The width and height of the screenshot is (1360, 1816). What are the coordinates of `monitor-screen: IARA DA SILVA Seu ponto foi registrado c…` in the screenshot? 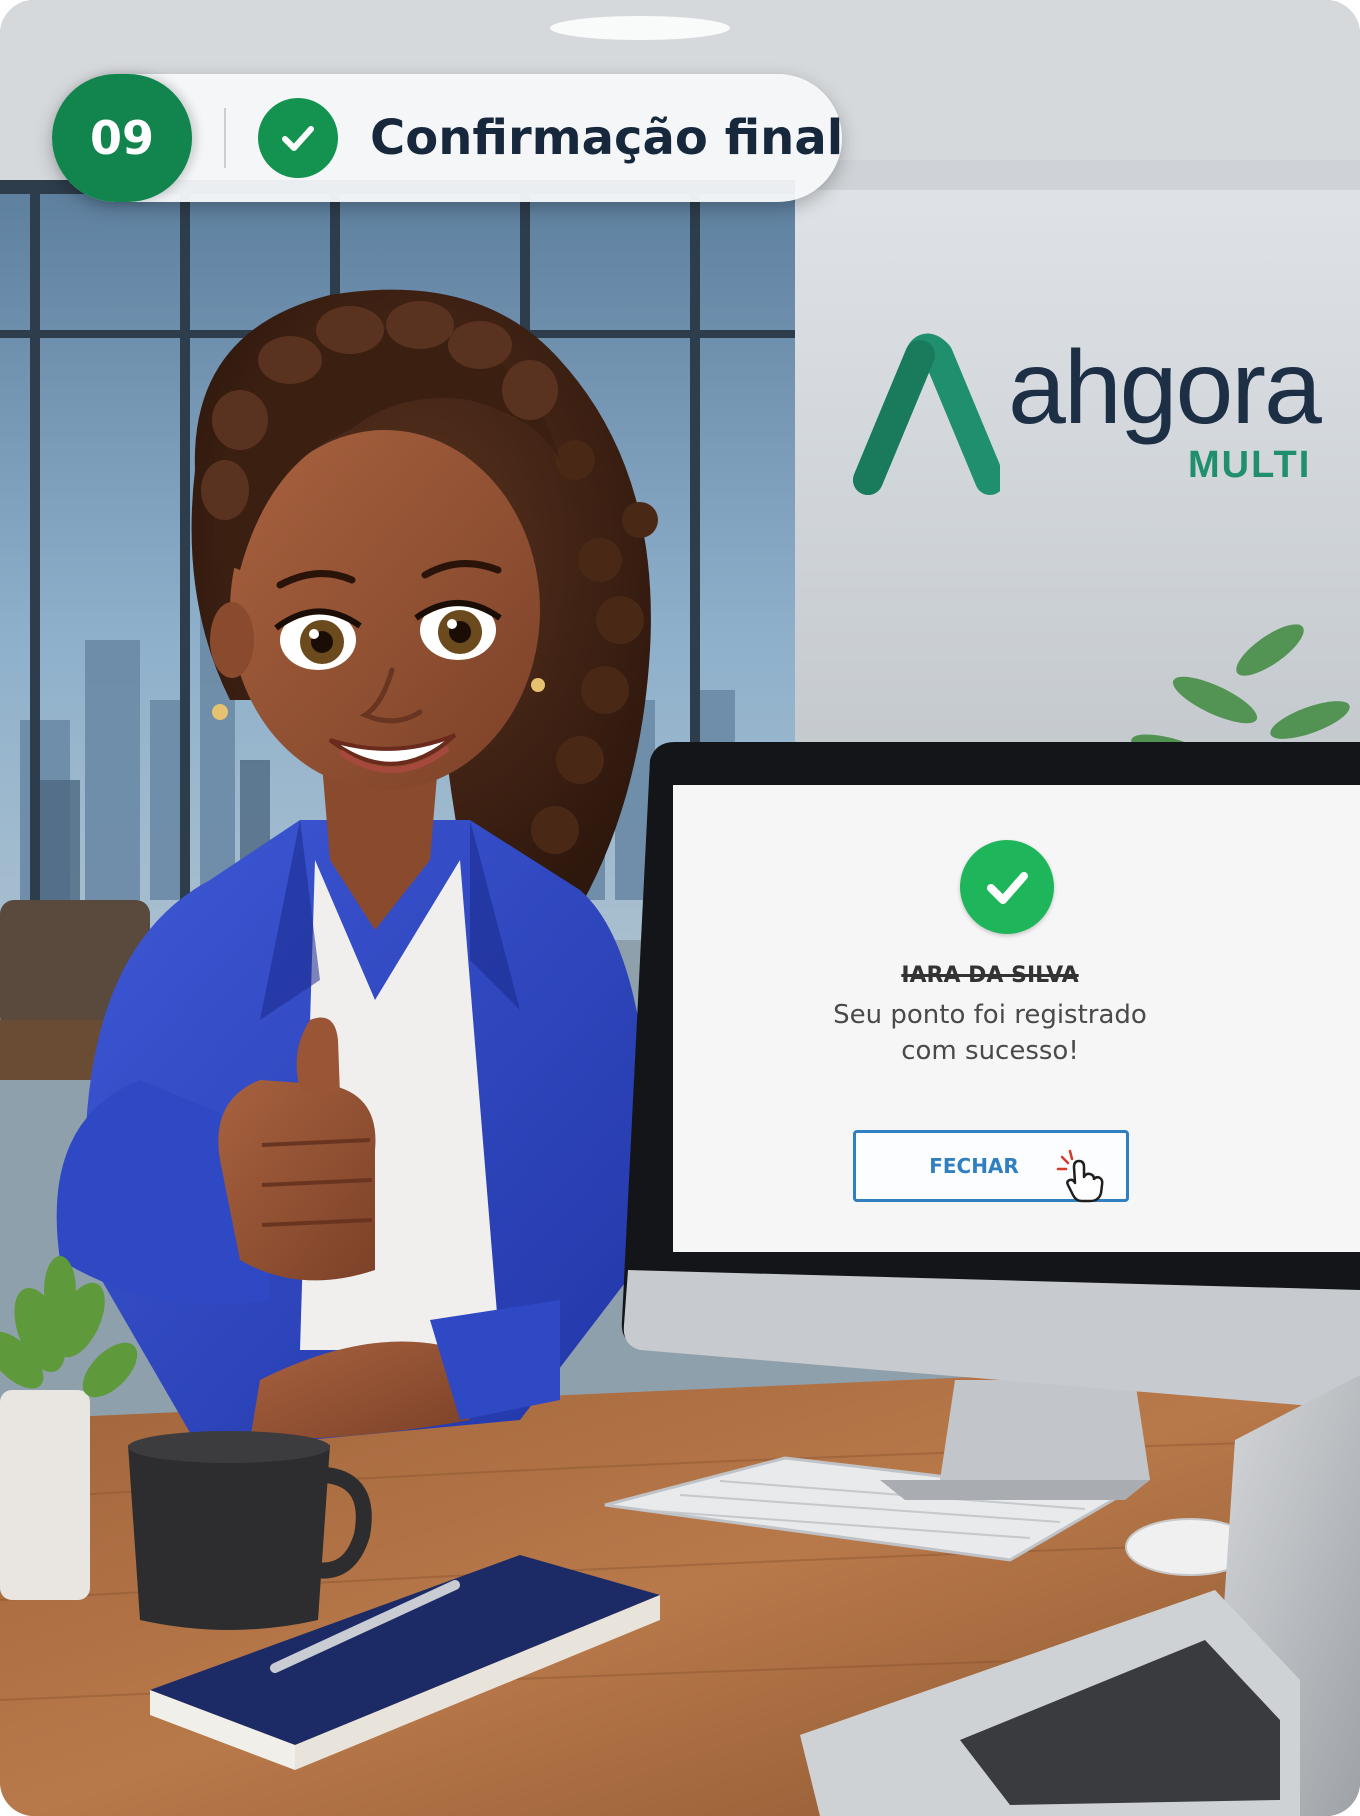 It's located at (1016, 1018).